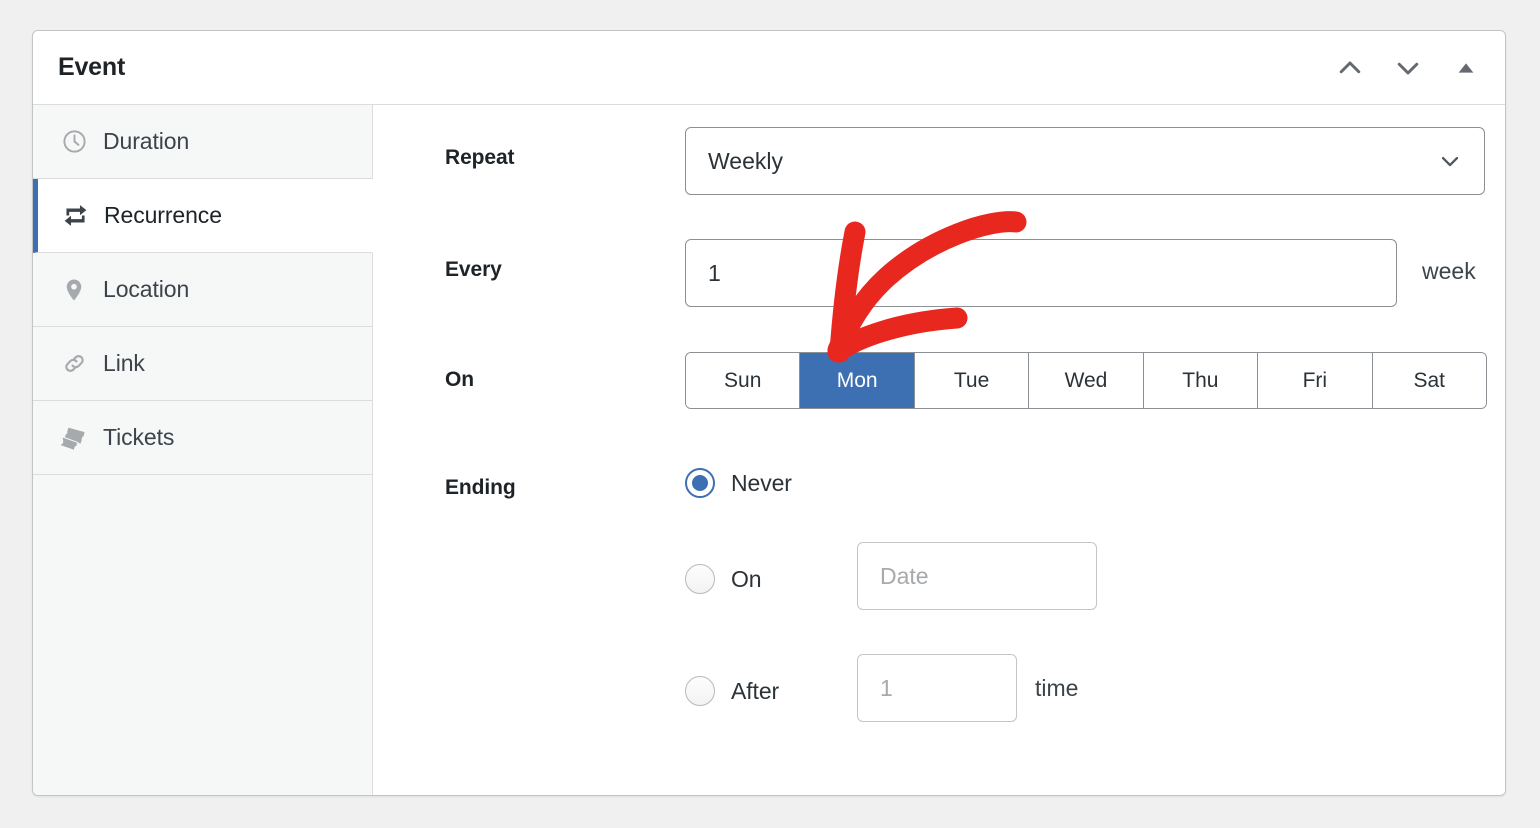  What do you see at coordinates (1057, 688) in the screenshot?
I see `ending-after-unit-label: time` at bounding box center [1057, 688].